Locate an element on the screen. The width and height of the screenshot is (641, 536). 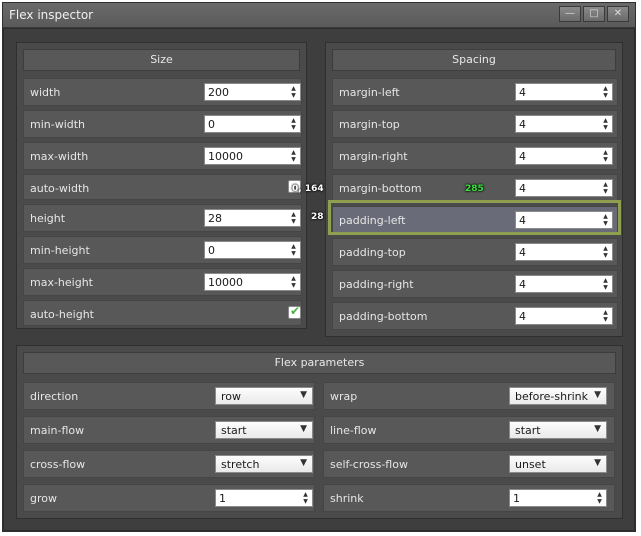
margin-bottom-value: 4 is located at coordinates (522, 188).